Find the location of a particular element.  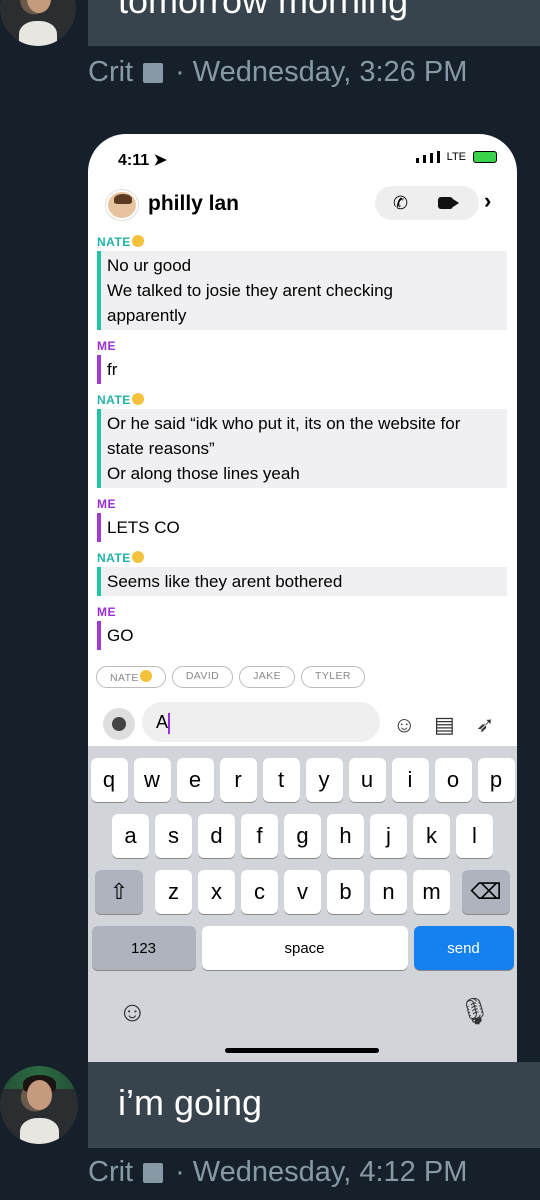

key-g: g is located at coordinates (302, 836).